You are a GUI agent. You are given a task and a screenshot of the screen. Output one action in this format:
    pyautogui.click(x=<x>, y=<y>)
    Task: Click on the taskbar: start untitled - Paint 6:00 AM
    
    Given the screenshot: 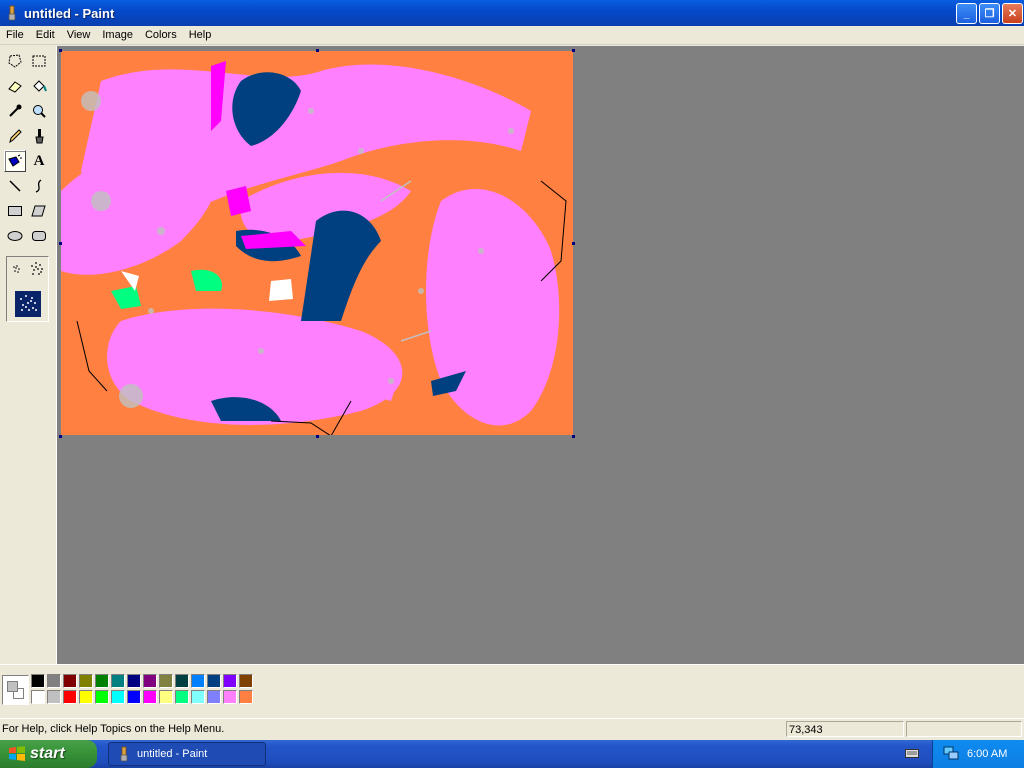 What is the action you would take?
    pyautogui.click(x=512, y=754)
    